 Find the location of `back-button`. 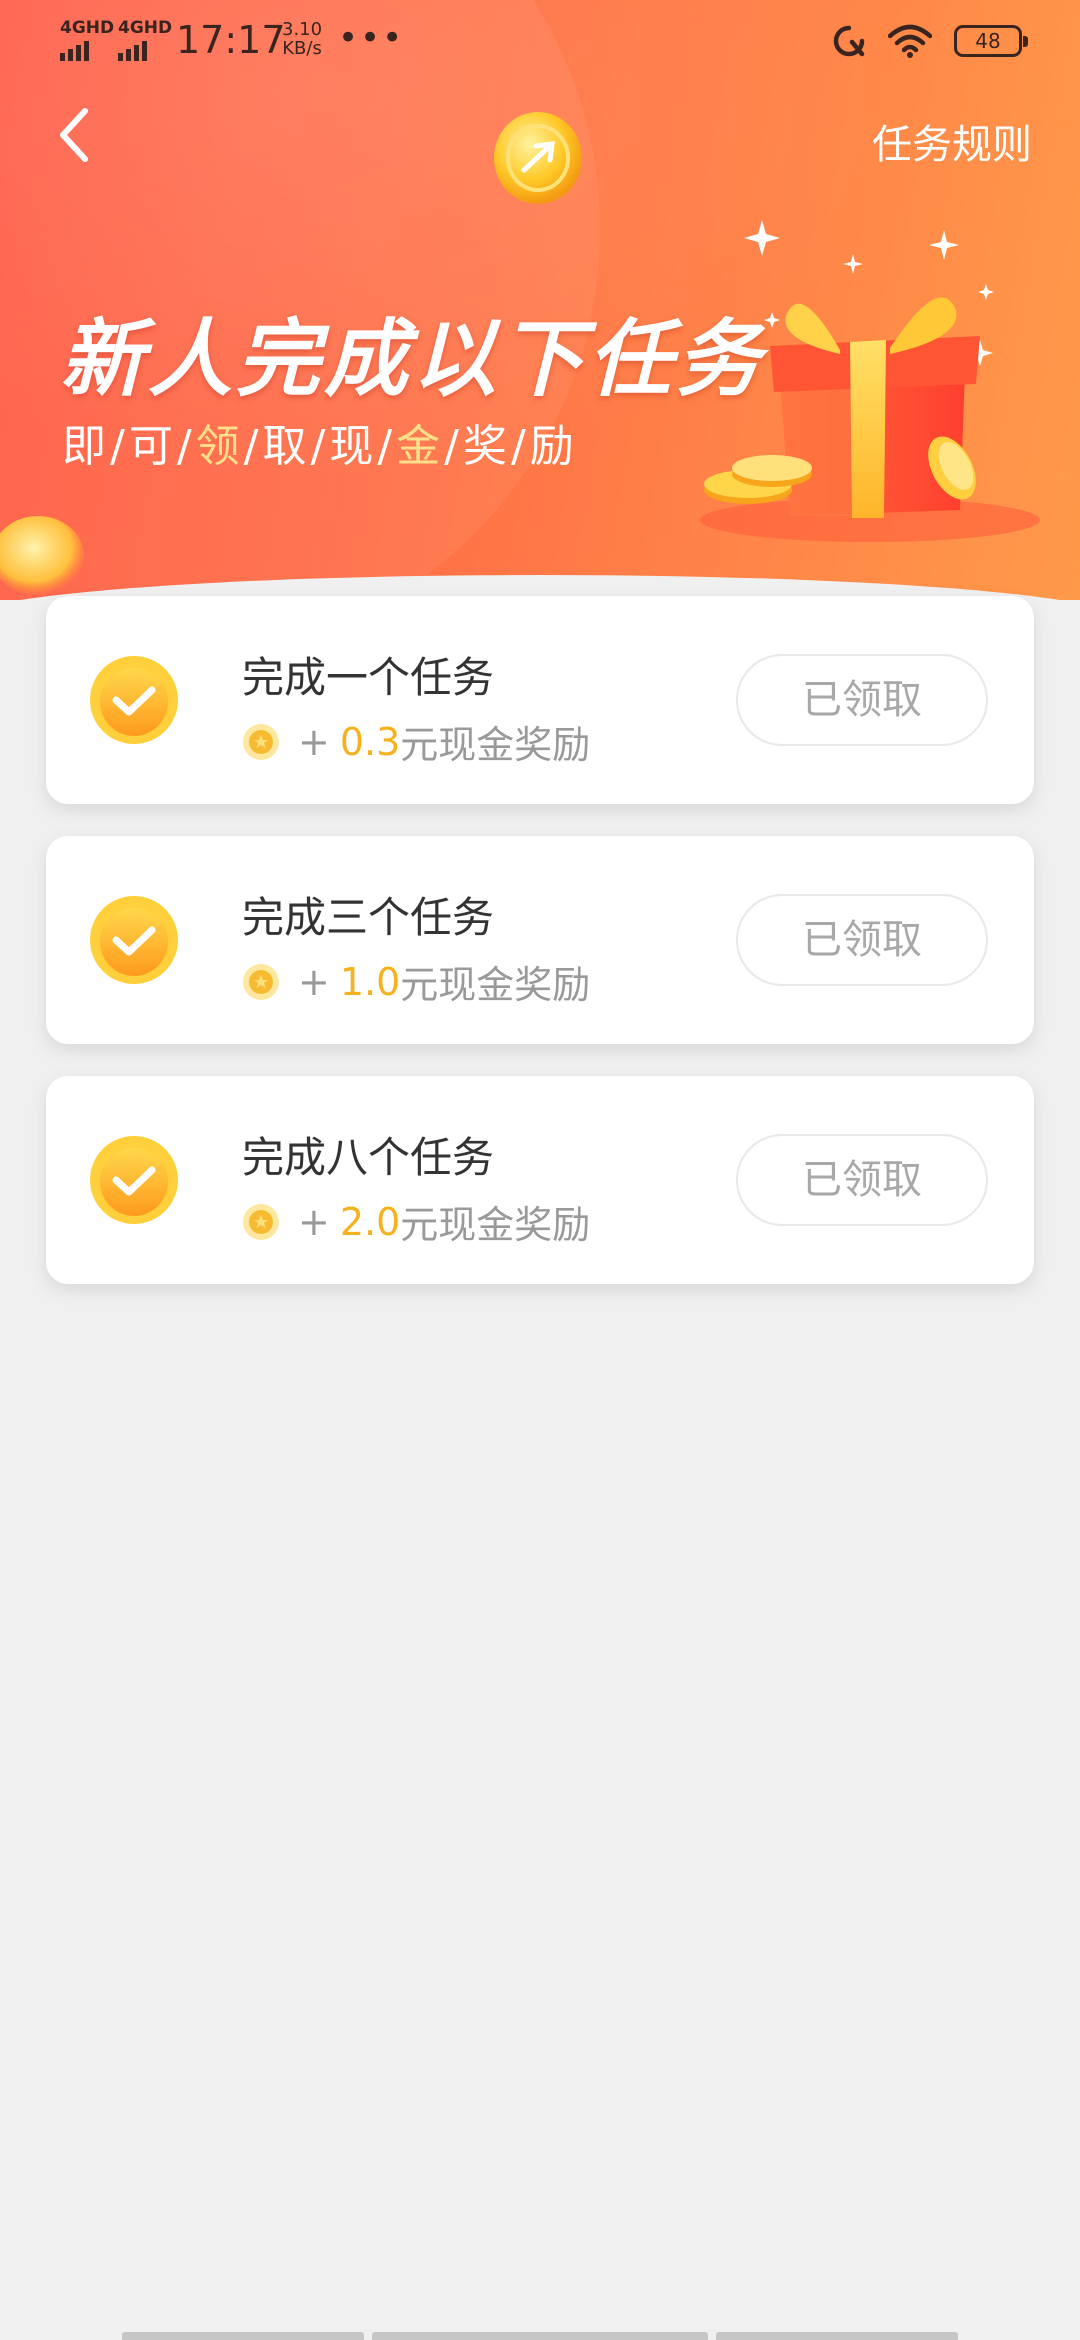

back-button is located at coordinates (75, 135).